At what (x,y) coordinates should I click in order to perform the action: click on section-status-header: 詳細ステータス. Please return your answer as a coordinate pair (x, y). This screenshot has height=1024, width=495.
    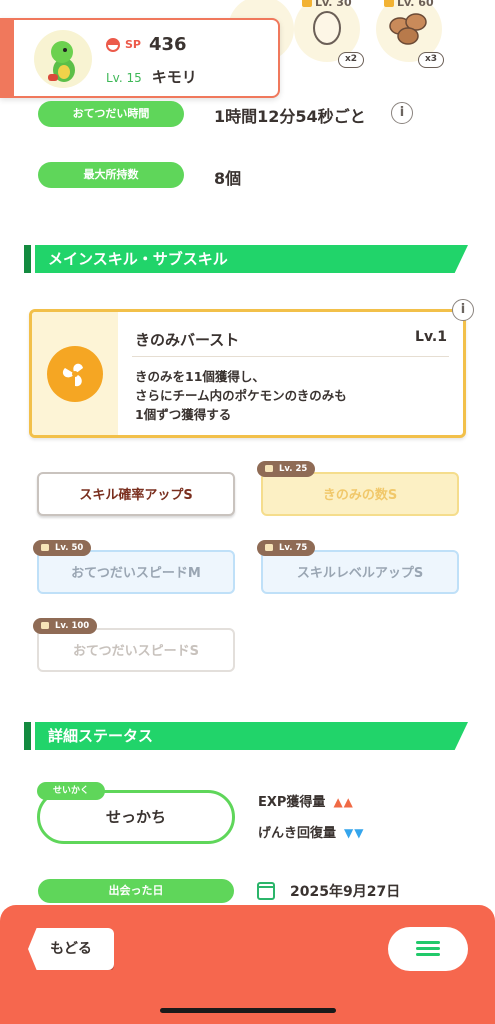
    Looking at the image, I should click on (246, 736).